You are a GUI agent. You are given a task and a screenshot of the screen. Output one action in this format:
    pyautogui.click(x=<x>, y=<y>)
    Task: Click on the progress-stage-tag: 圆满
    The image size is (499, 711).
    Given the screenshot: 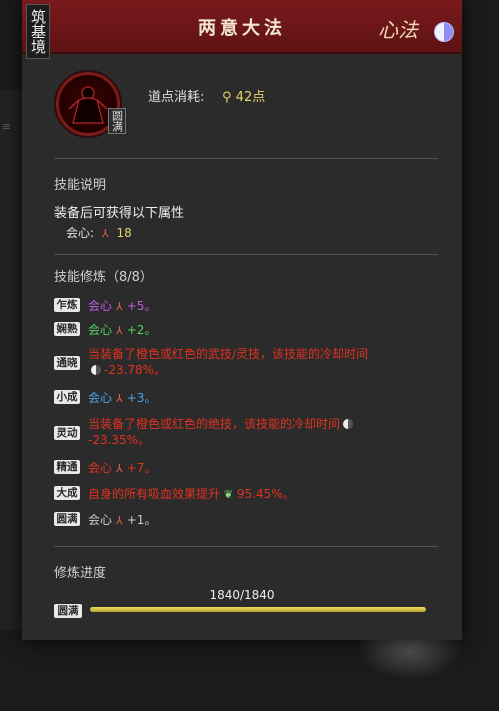 What is the action you would take?
    pyautogui.click(x=68, y=611)
    